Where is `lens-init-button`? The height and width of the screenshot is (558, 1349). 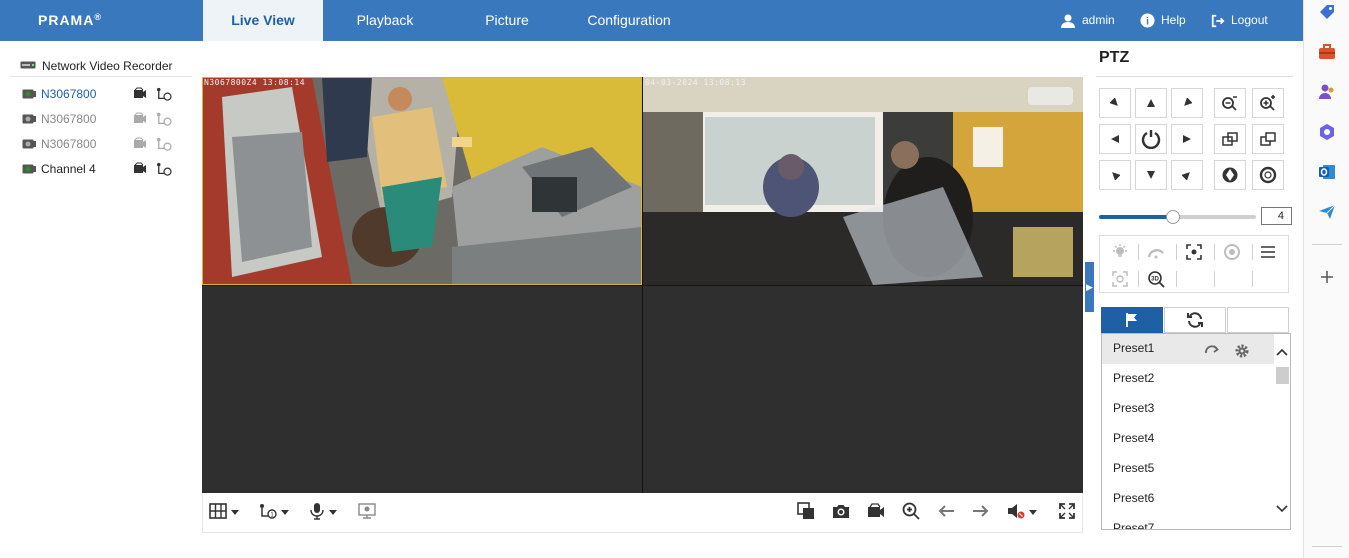 lens-init-button is located at coordinates (1232, 252).